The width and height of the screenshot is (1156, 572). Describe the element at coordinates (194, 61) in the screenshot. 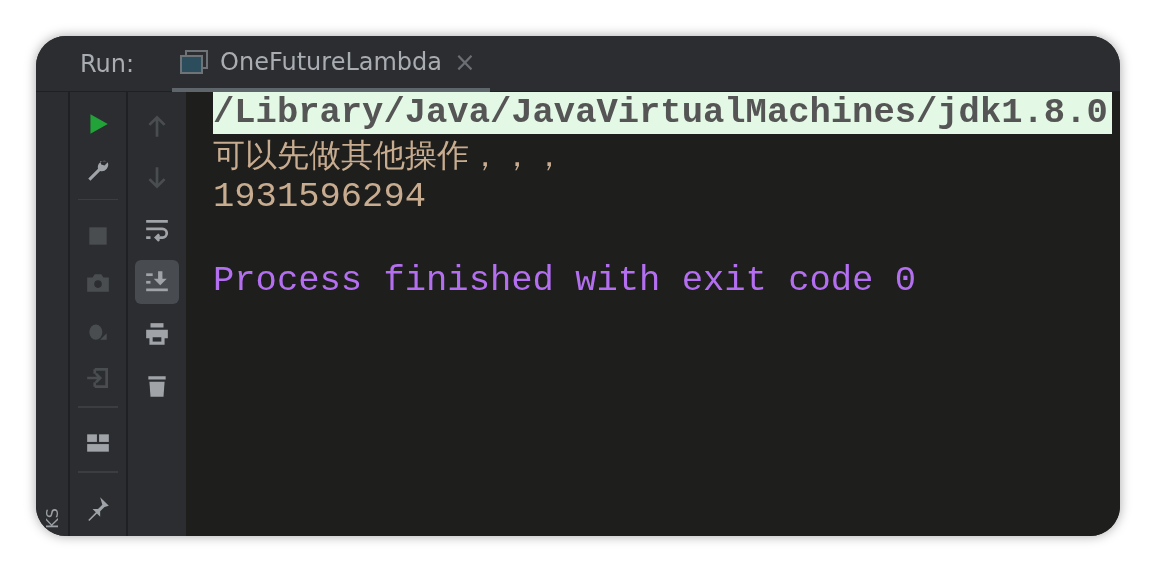

I see `console-icon` at that location.